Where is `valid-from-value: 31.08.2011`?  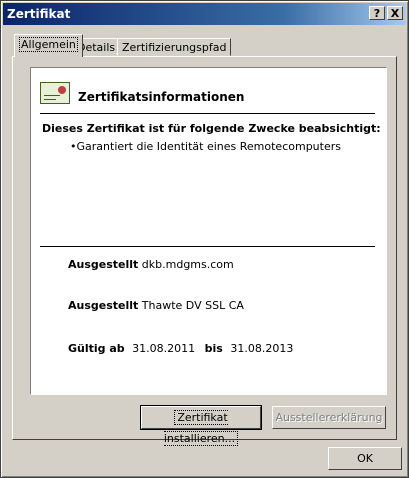
valid-from-value: 31.08.2011 is located at coordinates (164, 348).